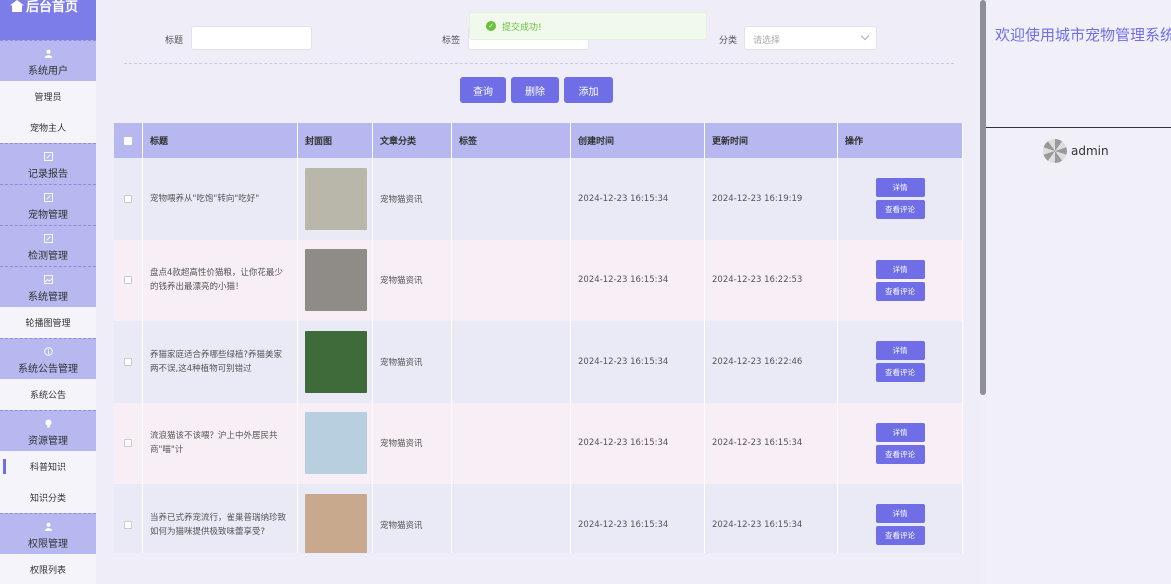  I want to click on title-filter-input, so click(251, 38).